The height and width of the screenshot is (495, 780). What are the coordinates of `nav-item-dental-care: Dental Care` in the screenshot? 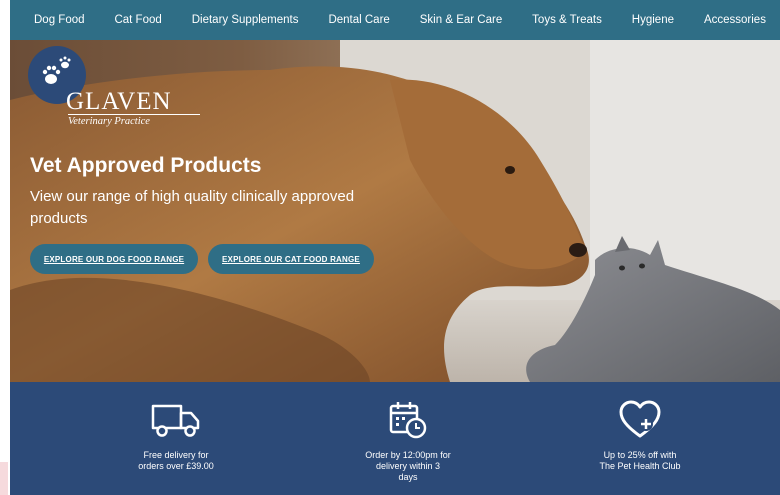 It's located at (358, 20).